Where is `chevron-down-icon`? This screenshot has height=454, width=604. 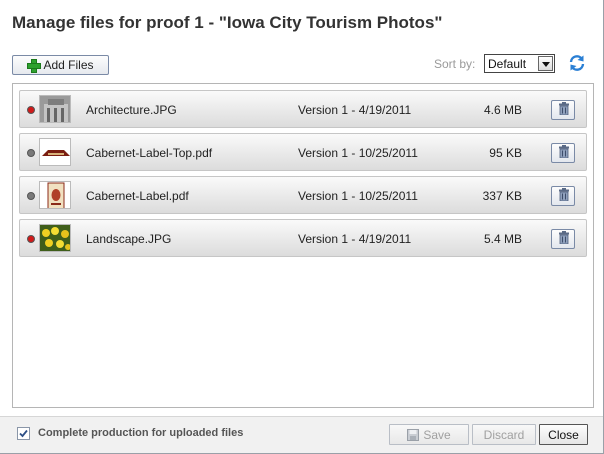
chevron-down-icon is located at coordinates (545, 63).